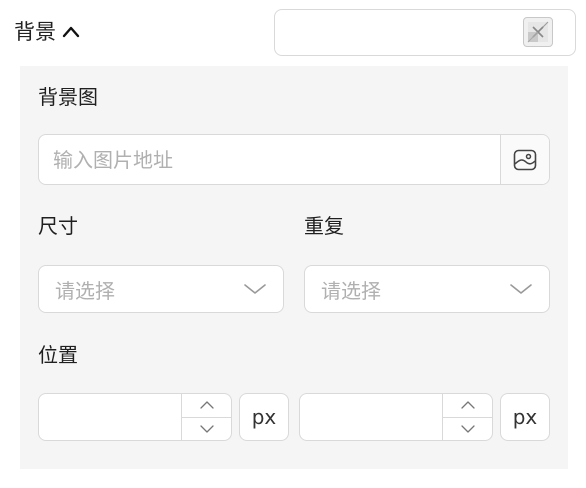 This screenshot has width=586, height=488. Describe the element at coordinates (110, 417) in the screenshot. I see `position-x-input` at that location.